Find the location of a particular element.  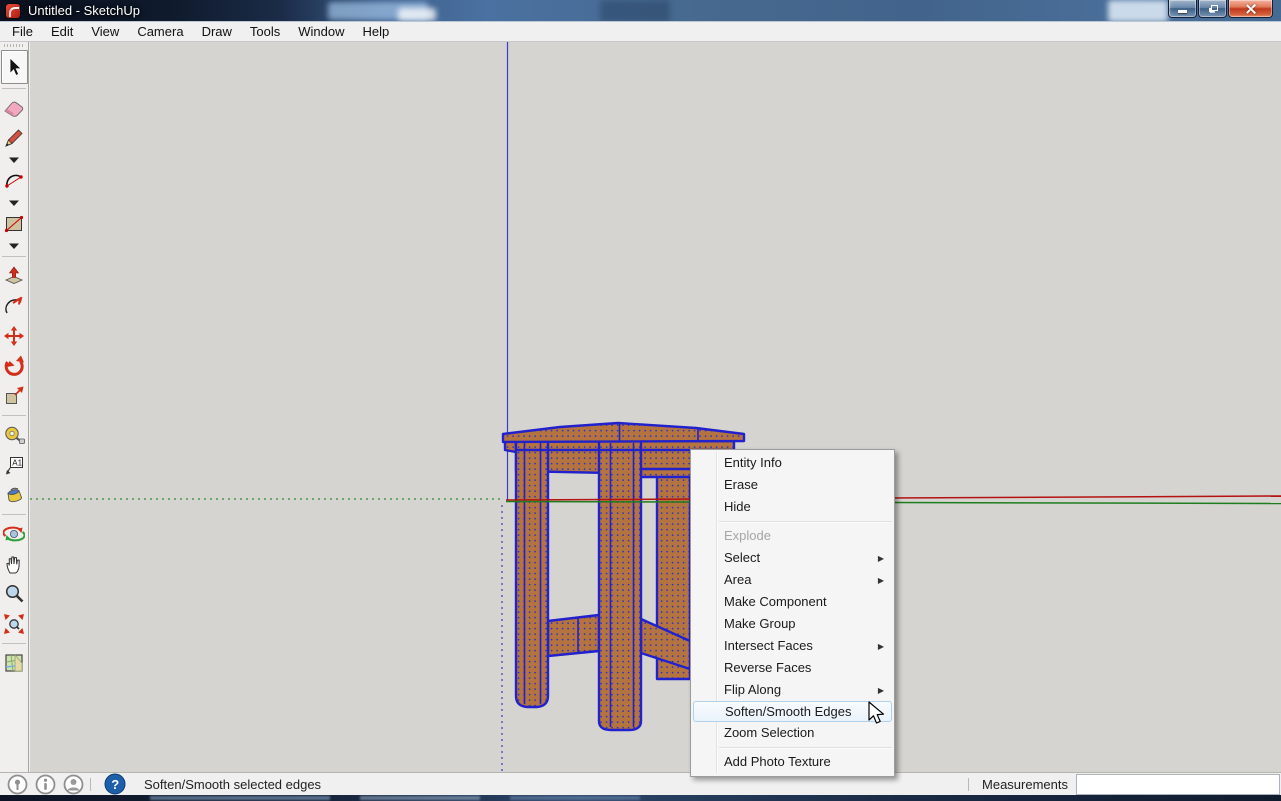

table-front-right-leg is located at coordinates (620, 585).